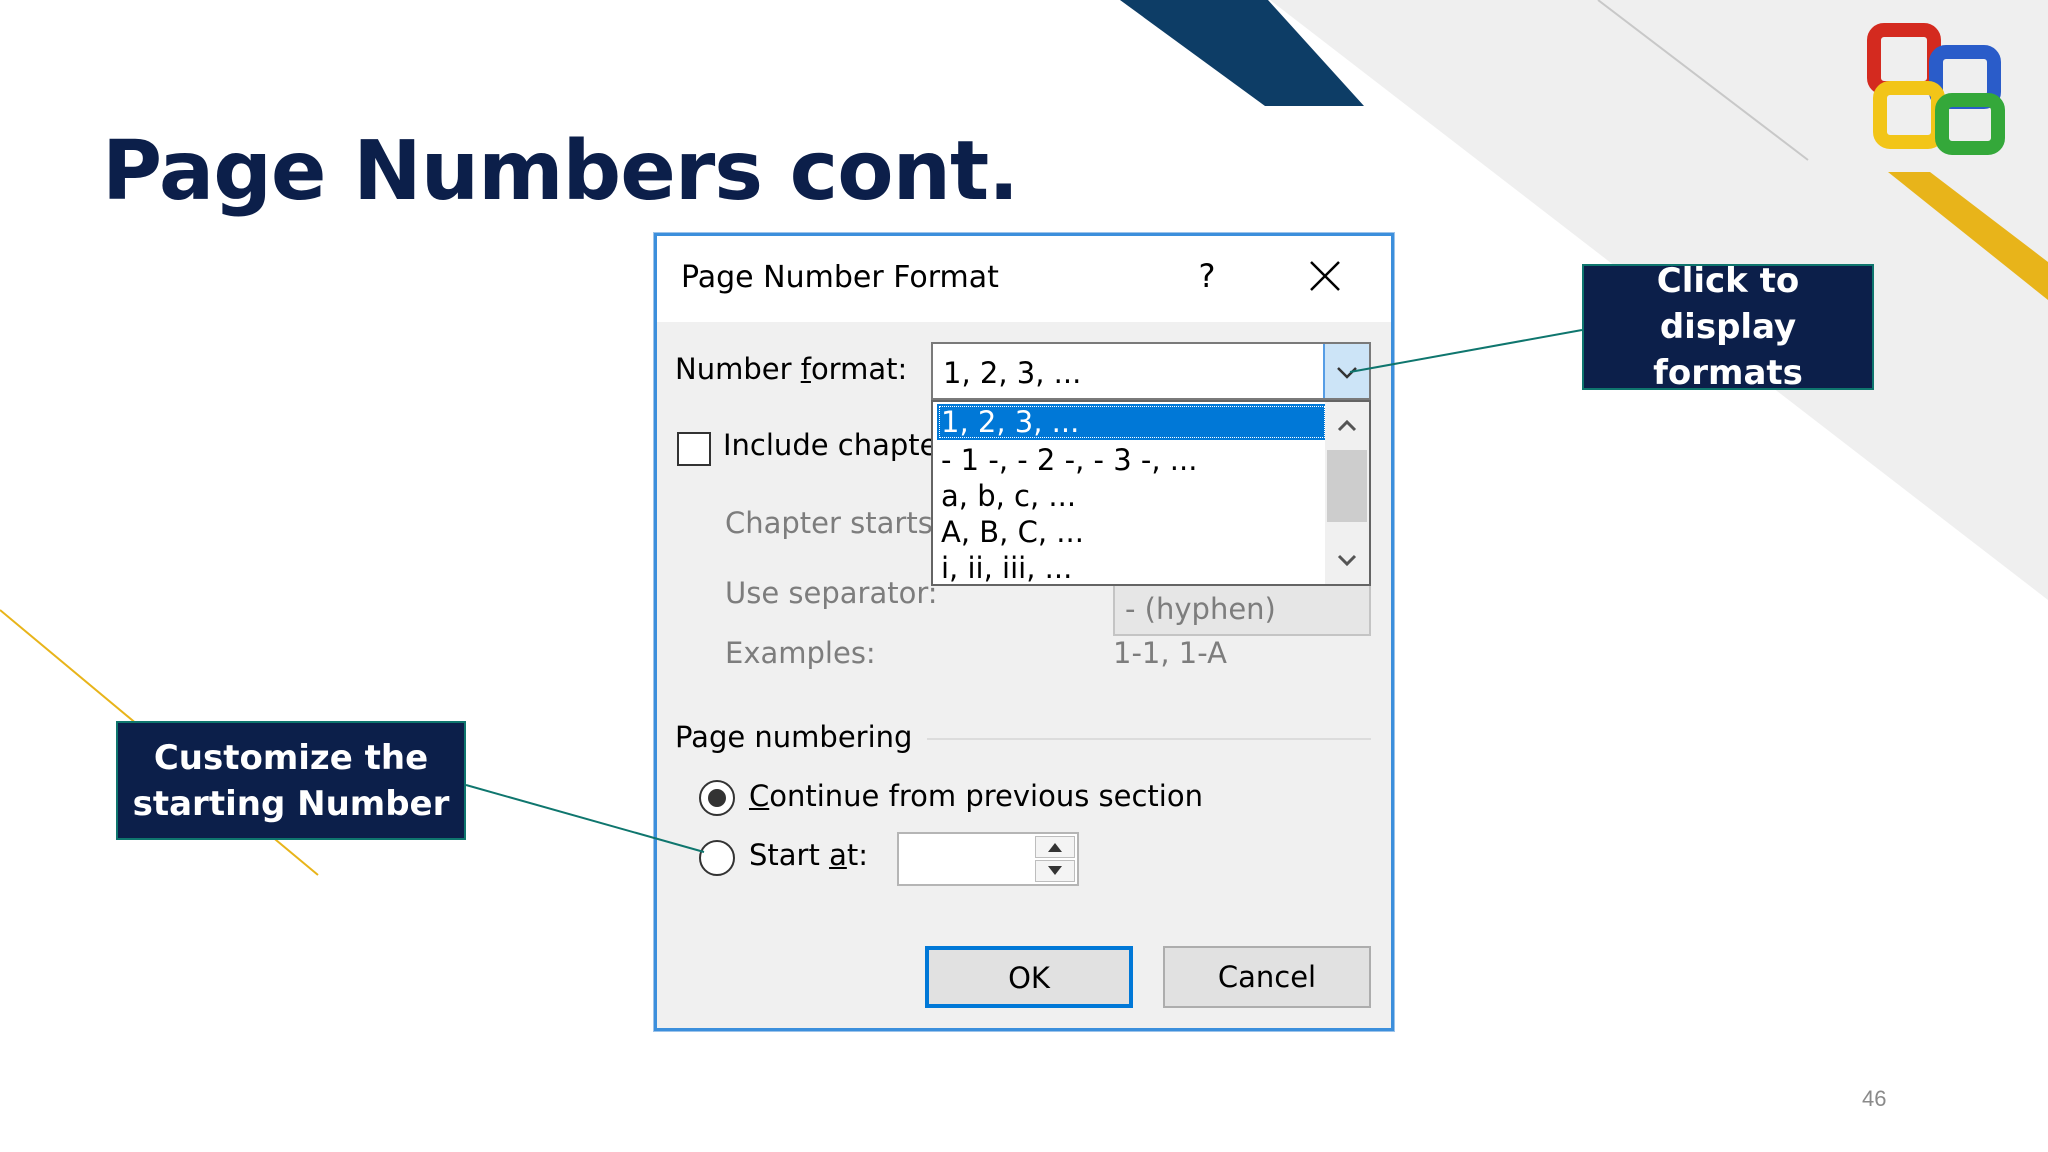 The image size is (2048, 1152). Describe the element at coordinates (1728, 373) in the screenshot. I see `callout-right-line2: formats` at that location.